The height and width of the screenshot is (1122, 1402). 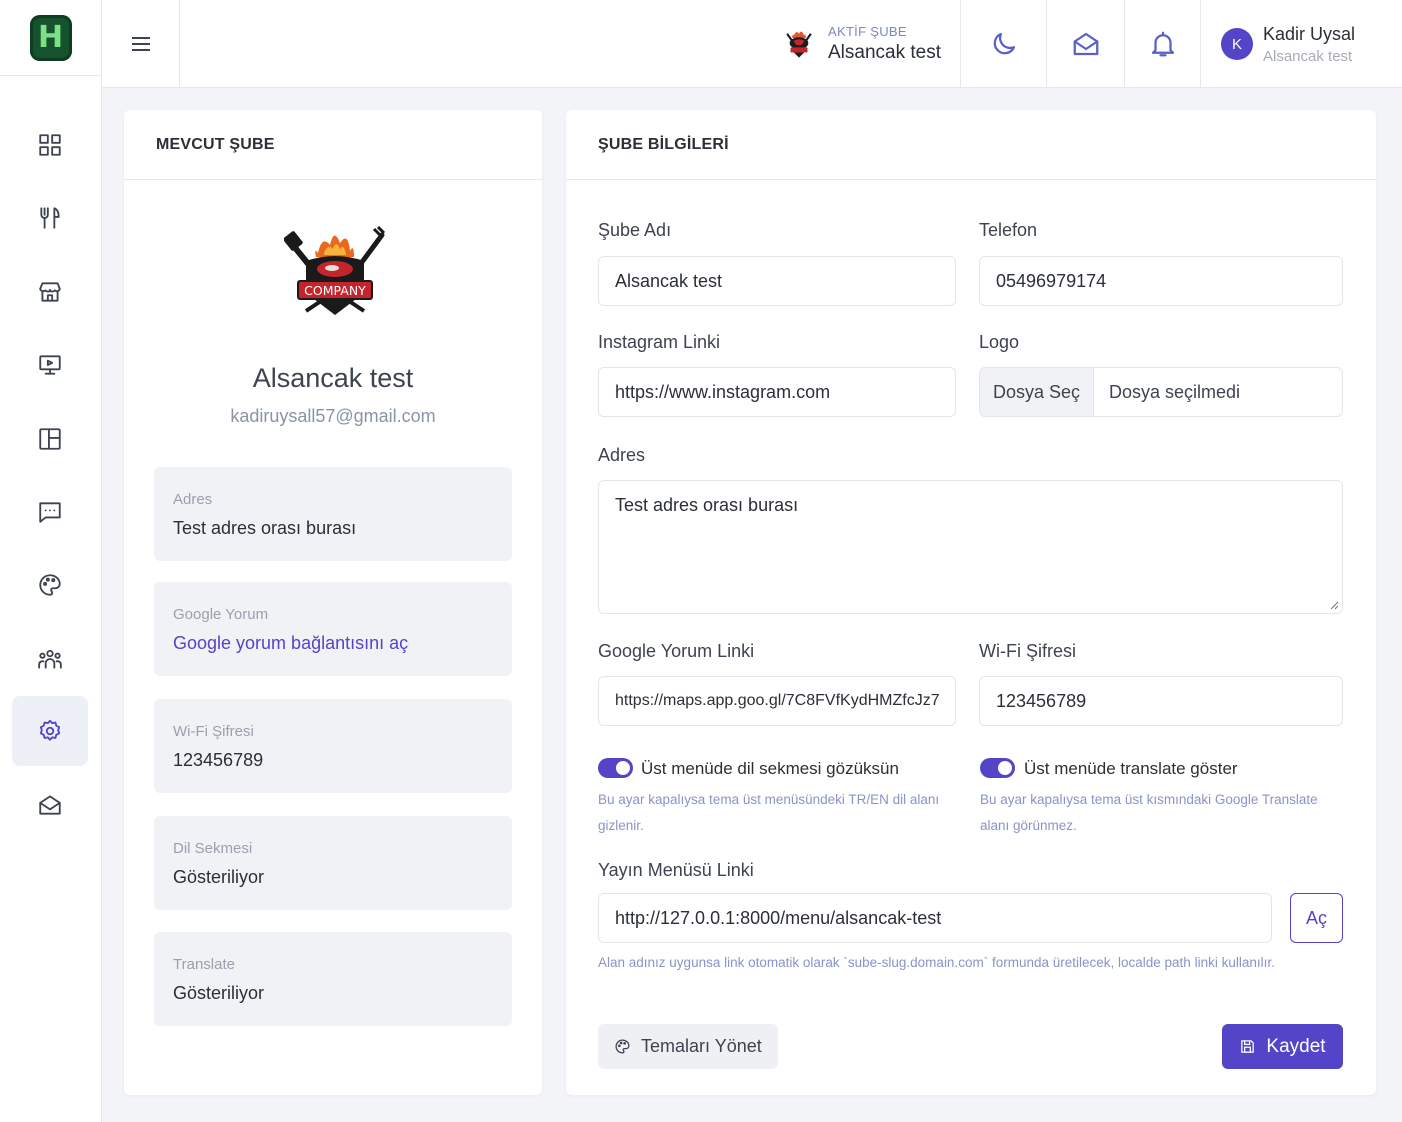 I want to click on translate-toggle-label: Üst menüde translate göster, so click(x=1131, y=768).